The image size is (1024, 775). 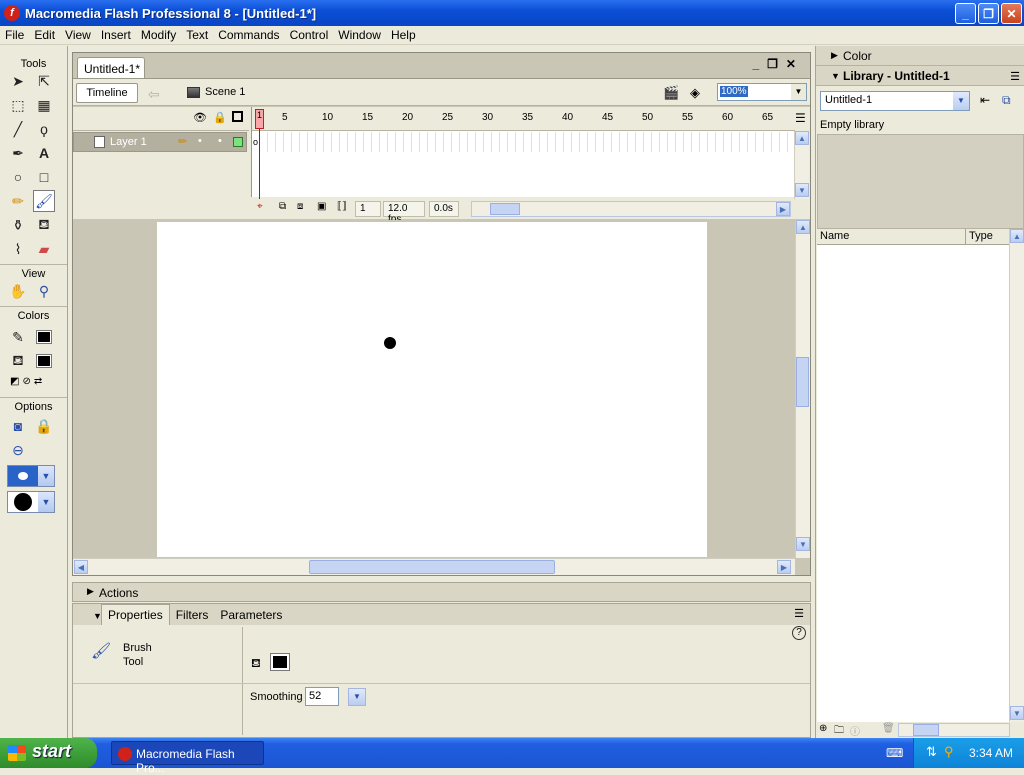 What do you see at coordinates (116, 35) in the screenshot?
I see `menu-insert: Insert` at bounding box center [116, 35].